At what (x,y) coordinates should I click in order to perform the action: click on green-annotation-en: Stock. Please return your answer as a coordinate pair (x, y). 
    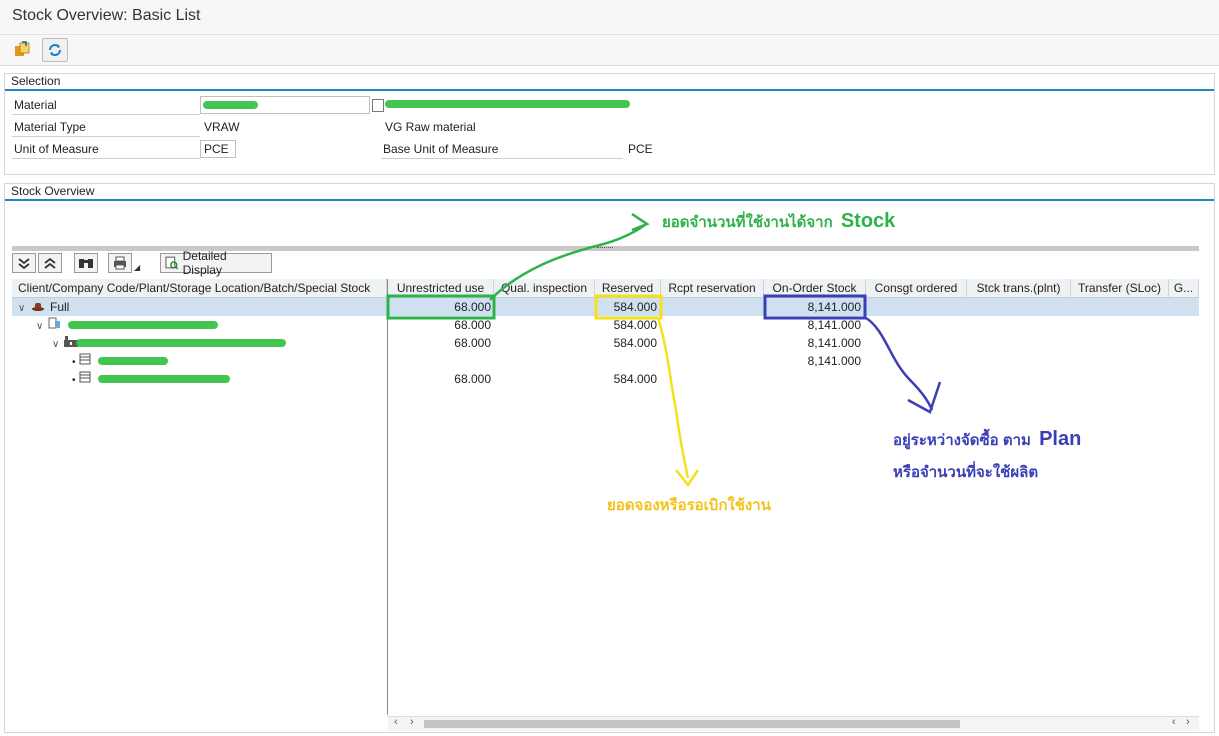
    Looking at the image, I should click on (868, 221).